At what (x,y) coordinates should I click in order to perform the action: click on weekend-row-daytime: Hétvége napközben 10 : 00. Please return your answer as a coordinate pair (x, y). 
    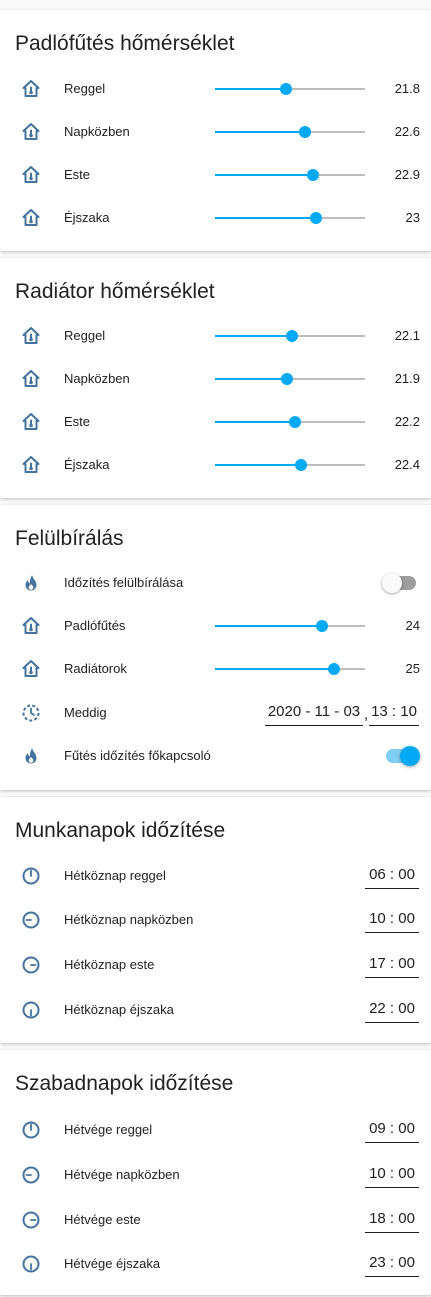
    Looking at the image, I should click on (215, 1175).